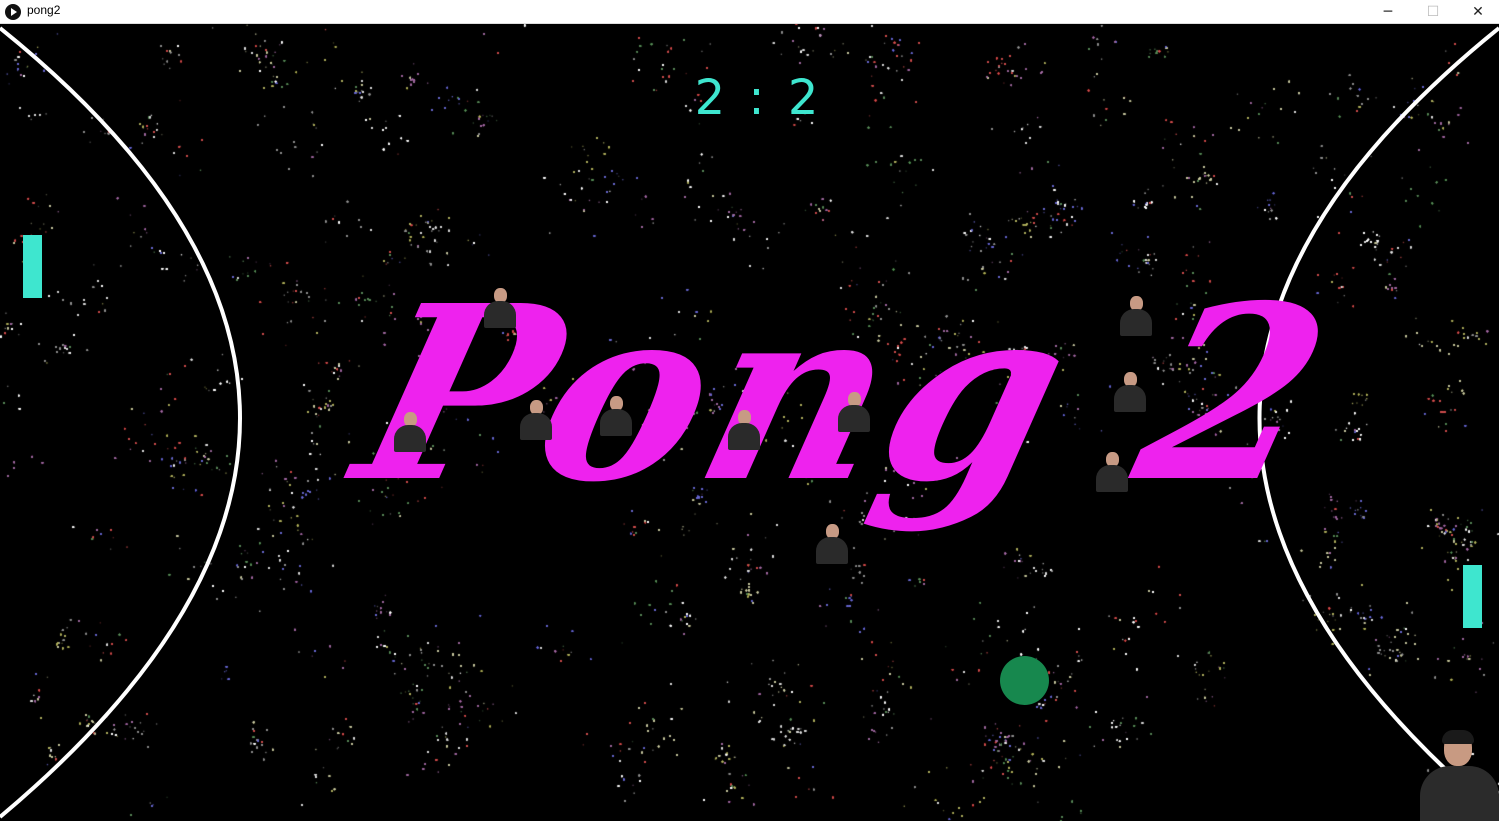 This screenshot has width=1499, height=821. What do you see at coordinates (1477, 12) in the screenshot?
I see `close-button: ✕` at bounding box center [1477, 12].